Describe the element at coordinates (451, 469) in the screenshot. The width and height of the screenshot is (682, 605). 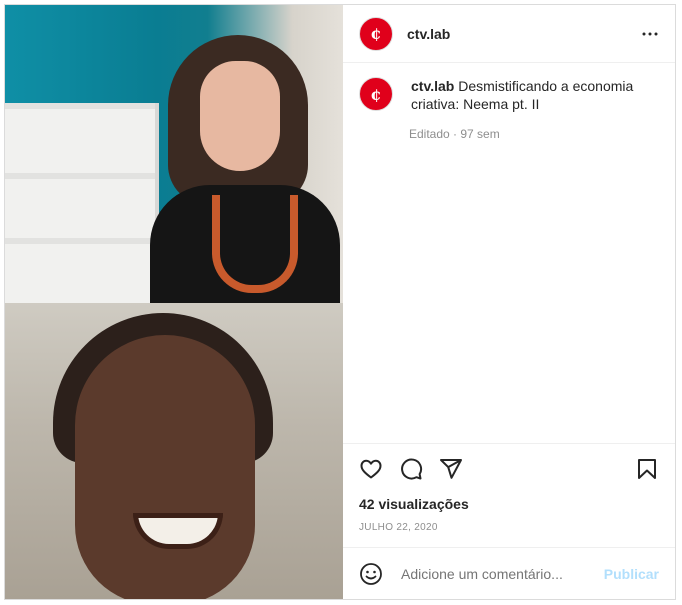
I see `share-icon` at that location.